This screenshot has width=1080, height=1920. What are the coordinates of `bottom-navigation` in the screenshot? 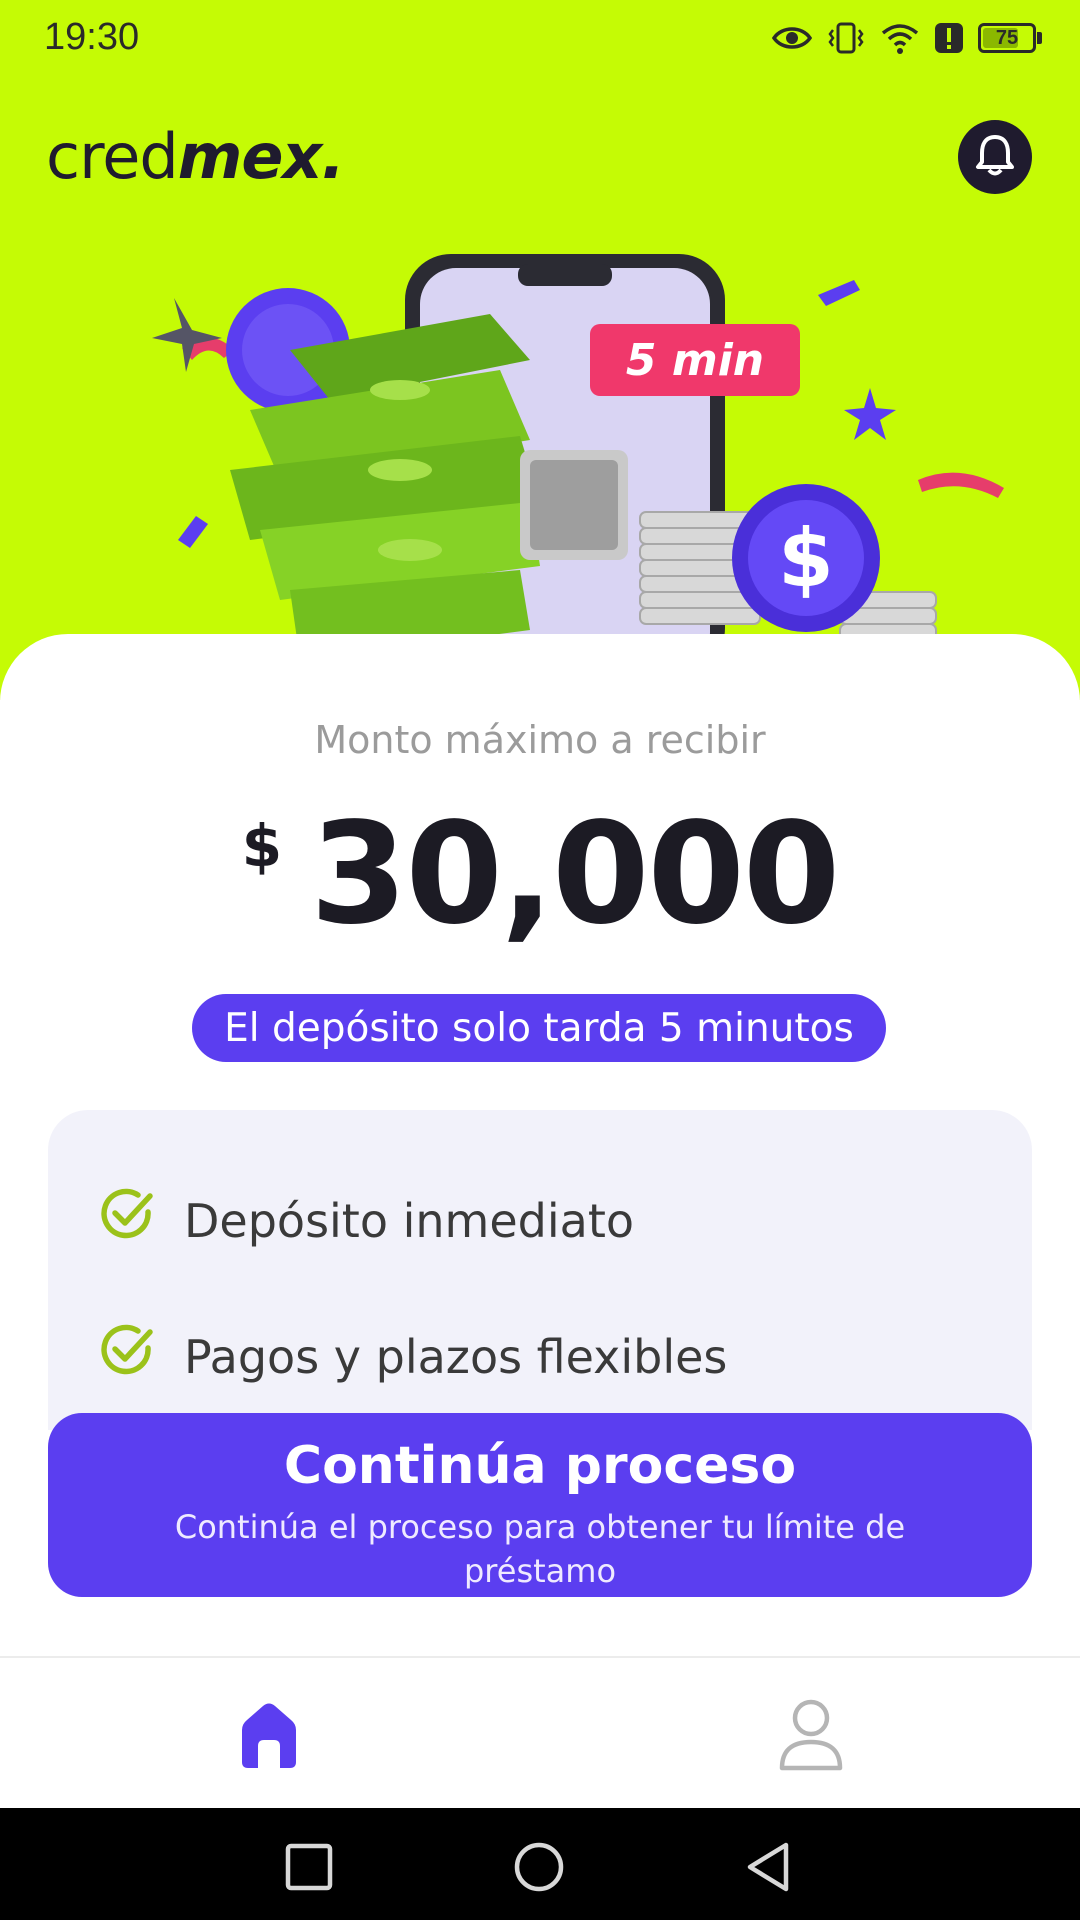 It's located at (540, 1733).